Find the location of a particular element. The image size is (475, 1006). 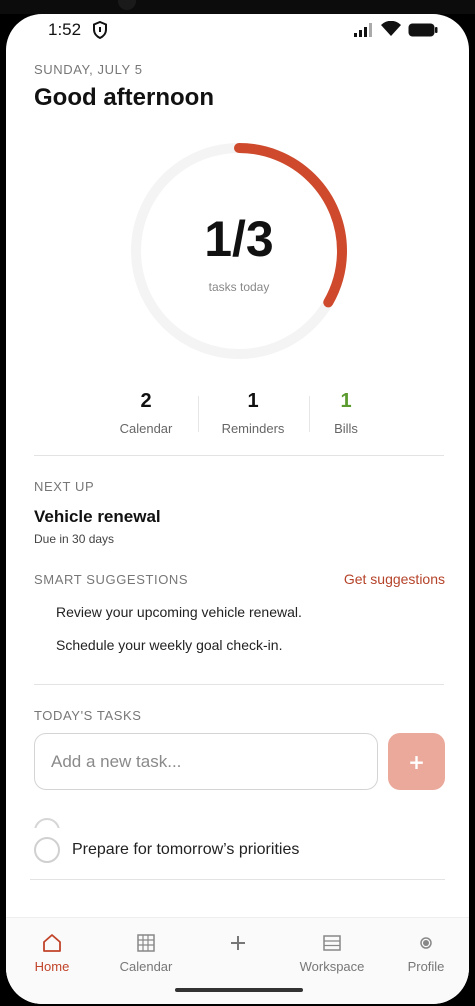

stat-divider is located at coordinates (198, 414).